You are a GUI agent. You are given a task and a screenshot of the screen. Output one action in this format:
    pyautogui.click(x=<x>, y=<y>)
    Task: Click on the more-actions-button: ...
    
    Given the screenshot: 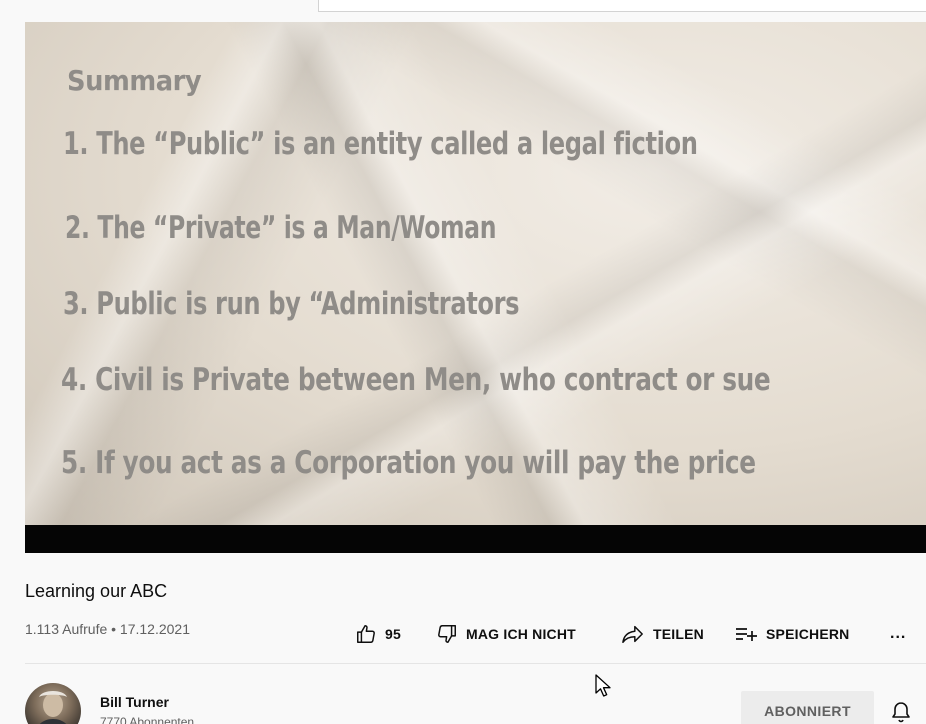 What is the action you would take?
    pyautogui.click(x=898, y=634)
    